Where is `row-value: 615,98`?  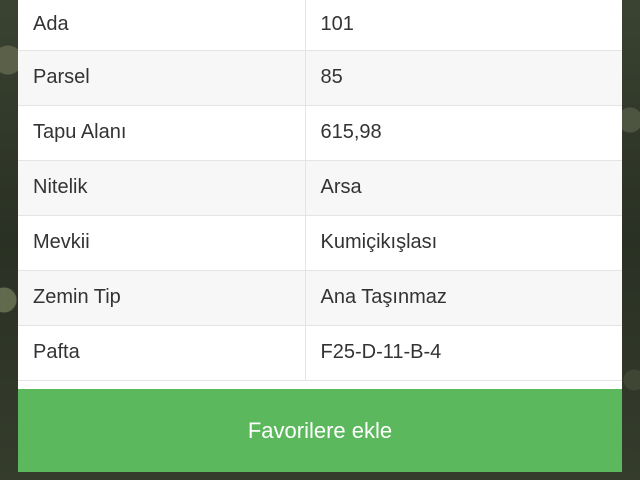 row-value: 615,98 is located at coordinates (463, 133).